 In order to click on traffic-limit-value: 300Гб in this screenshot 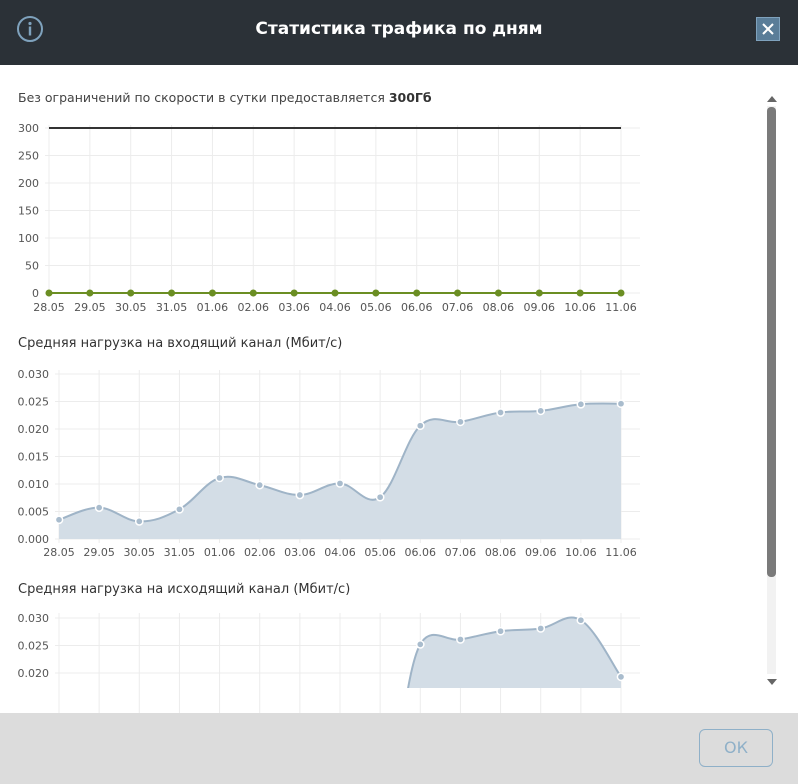, I will do `click(410, 97)`.